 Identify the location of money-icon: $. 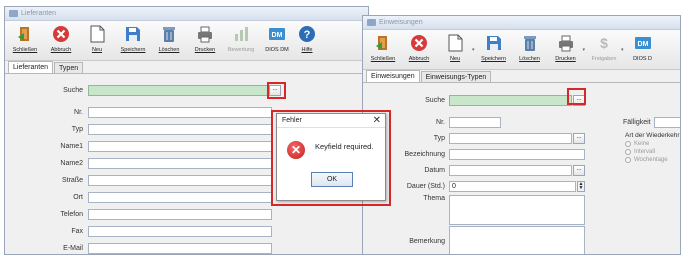
(604, 43).